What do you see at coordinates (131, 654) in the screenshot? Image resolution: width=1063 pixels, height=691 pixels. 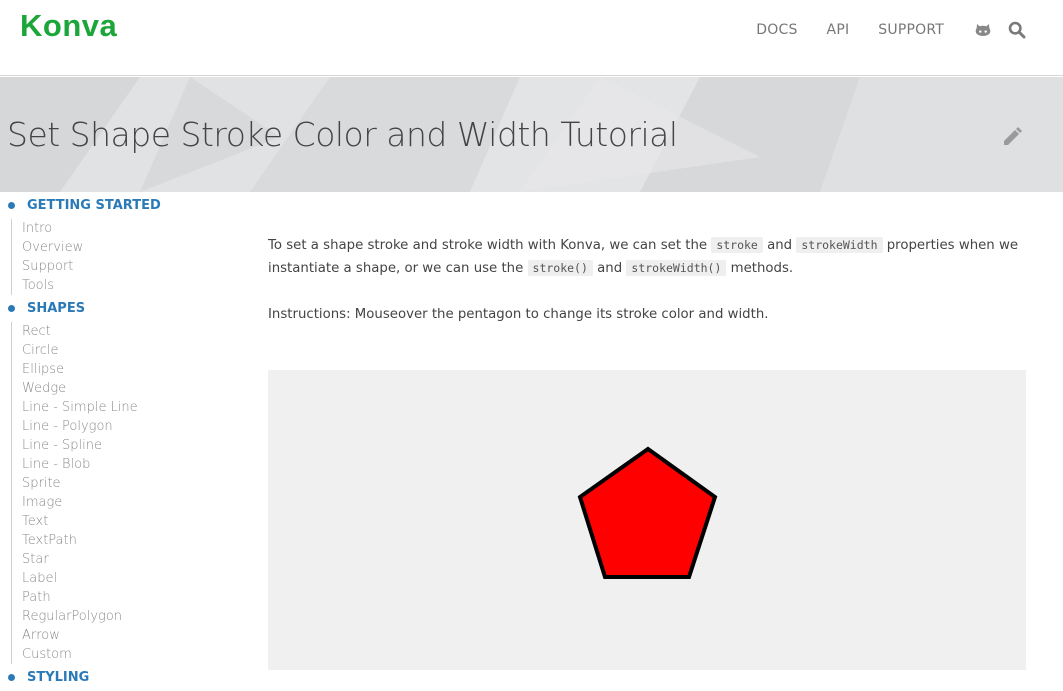 I see `sidebar-item-custom: Custom` at bounding box center [131, 654].